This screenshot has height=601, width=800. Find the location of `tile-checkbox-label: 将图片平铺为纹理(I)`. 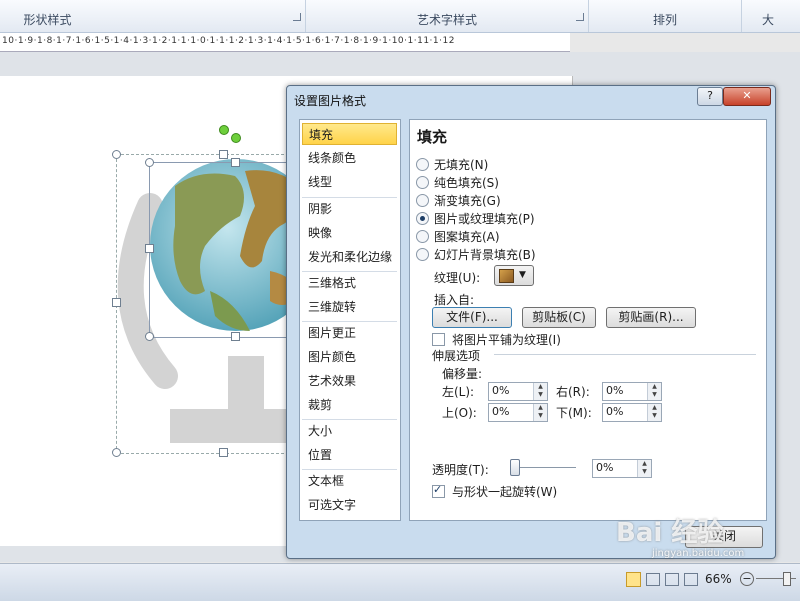

tile-checkbox-label: 将图片平铺为纹理(I) is located at coordinates (506, 340).